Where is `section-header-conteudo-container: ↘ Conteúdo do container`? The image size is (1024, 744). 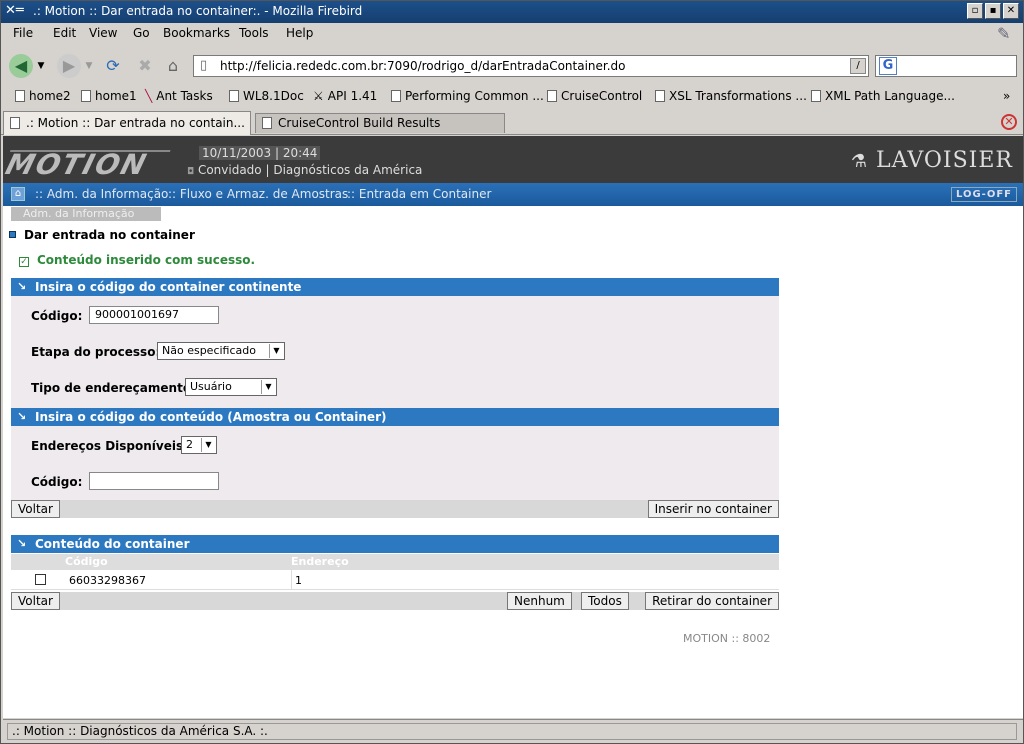 section-header-conteudo-container: ↘ Conteúdo do container is located at coordinates (395, 544).